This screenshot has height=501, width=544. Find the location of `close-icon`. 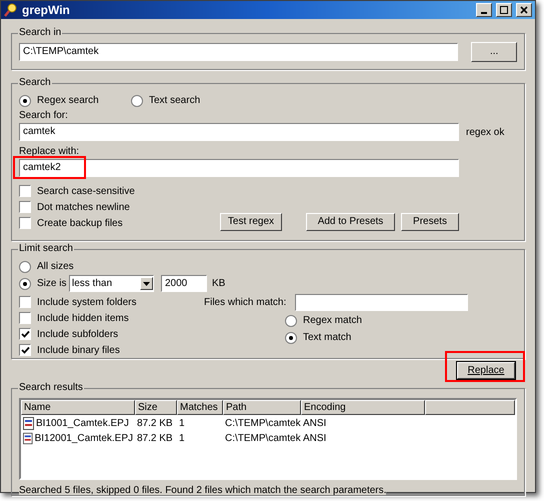

close-icon is located at coordinates (524, 10).